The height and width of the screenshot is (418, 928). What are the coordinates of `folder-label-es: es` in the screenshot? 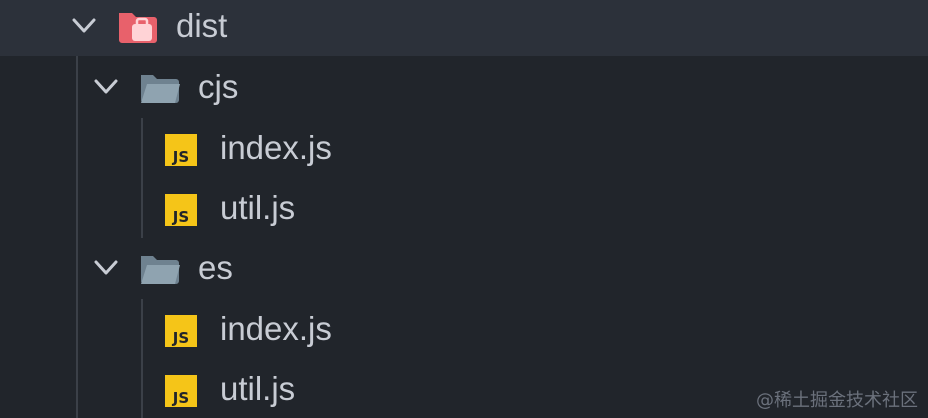 It's located at (215, 267).